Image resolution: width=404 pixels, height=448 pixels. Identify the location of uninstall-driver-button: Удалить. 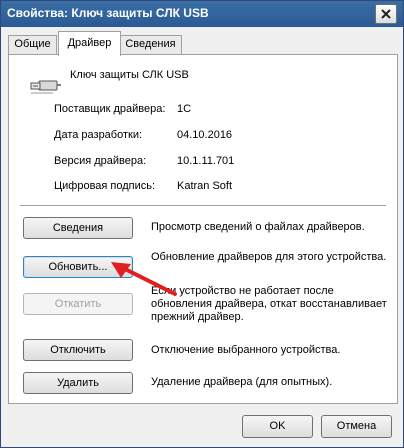
(78, 383).